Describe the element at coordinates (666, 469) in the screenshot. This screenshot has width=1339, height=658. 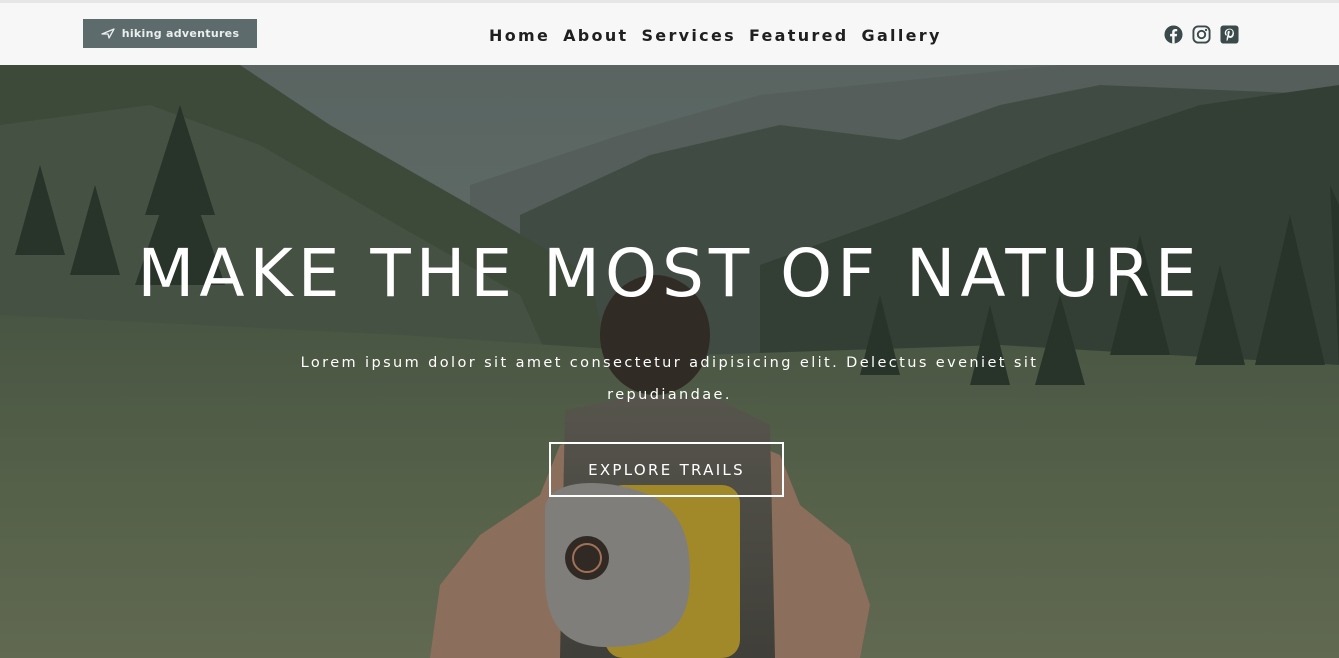
I see `explore-trails-button: EXPLORE TRAILS` at that location.